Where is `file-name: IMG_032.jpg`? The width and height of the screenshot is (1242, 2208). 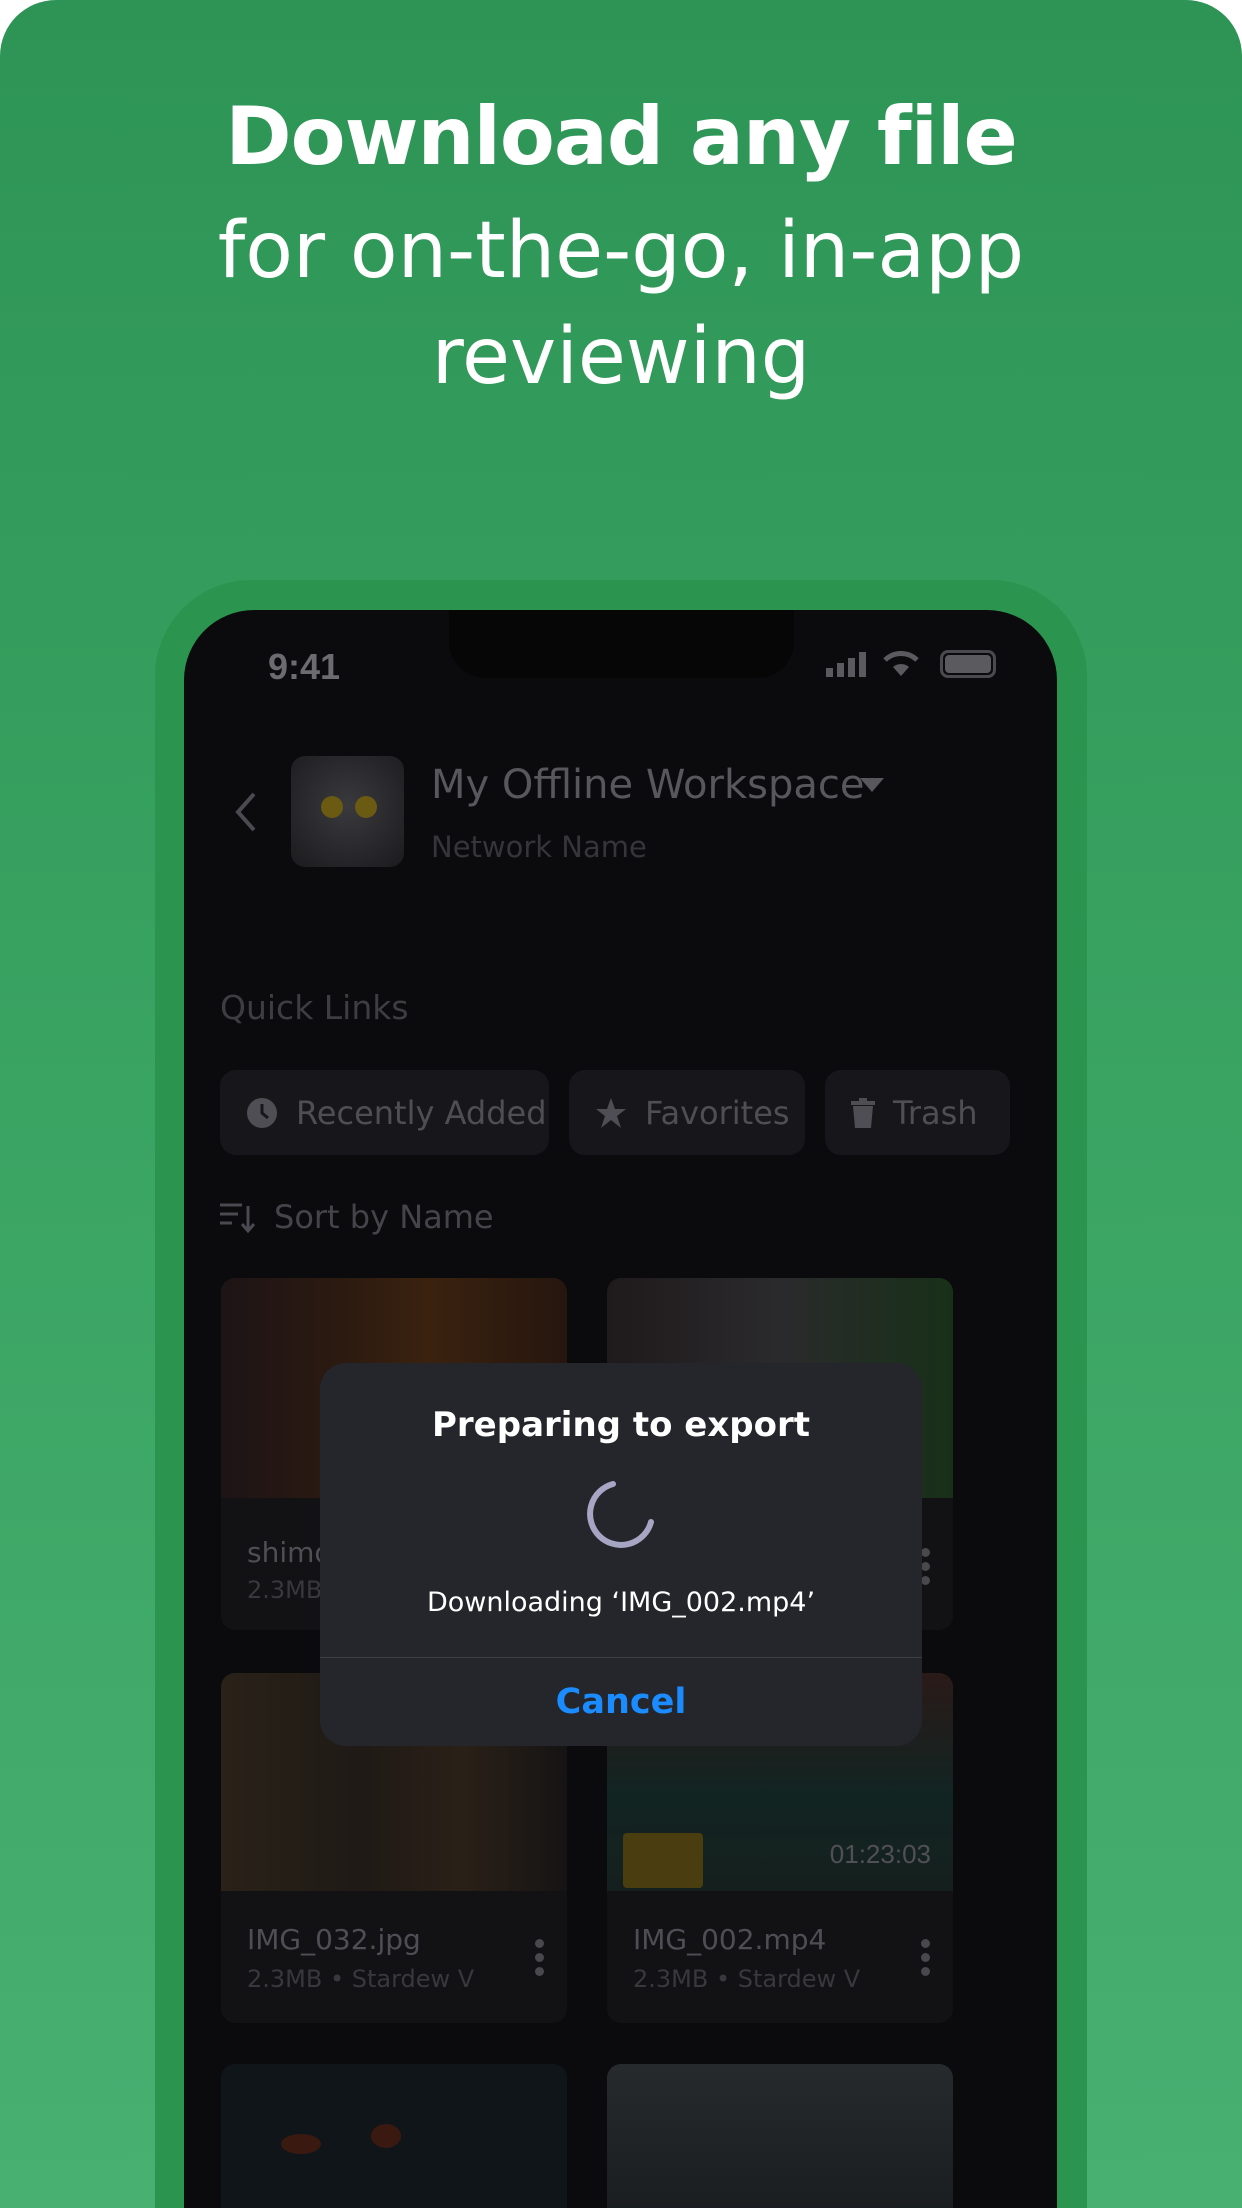
file-name: IMG_032.jpg is located at coordinates (334, 1939).